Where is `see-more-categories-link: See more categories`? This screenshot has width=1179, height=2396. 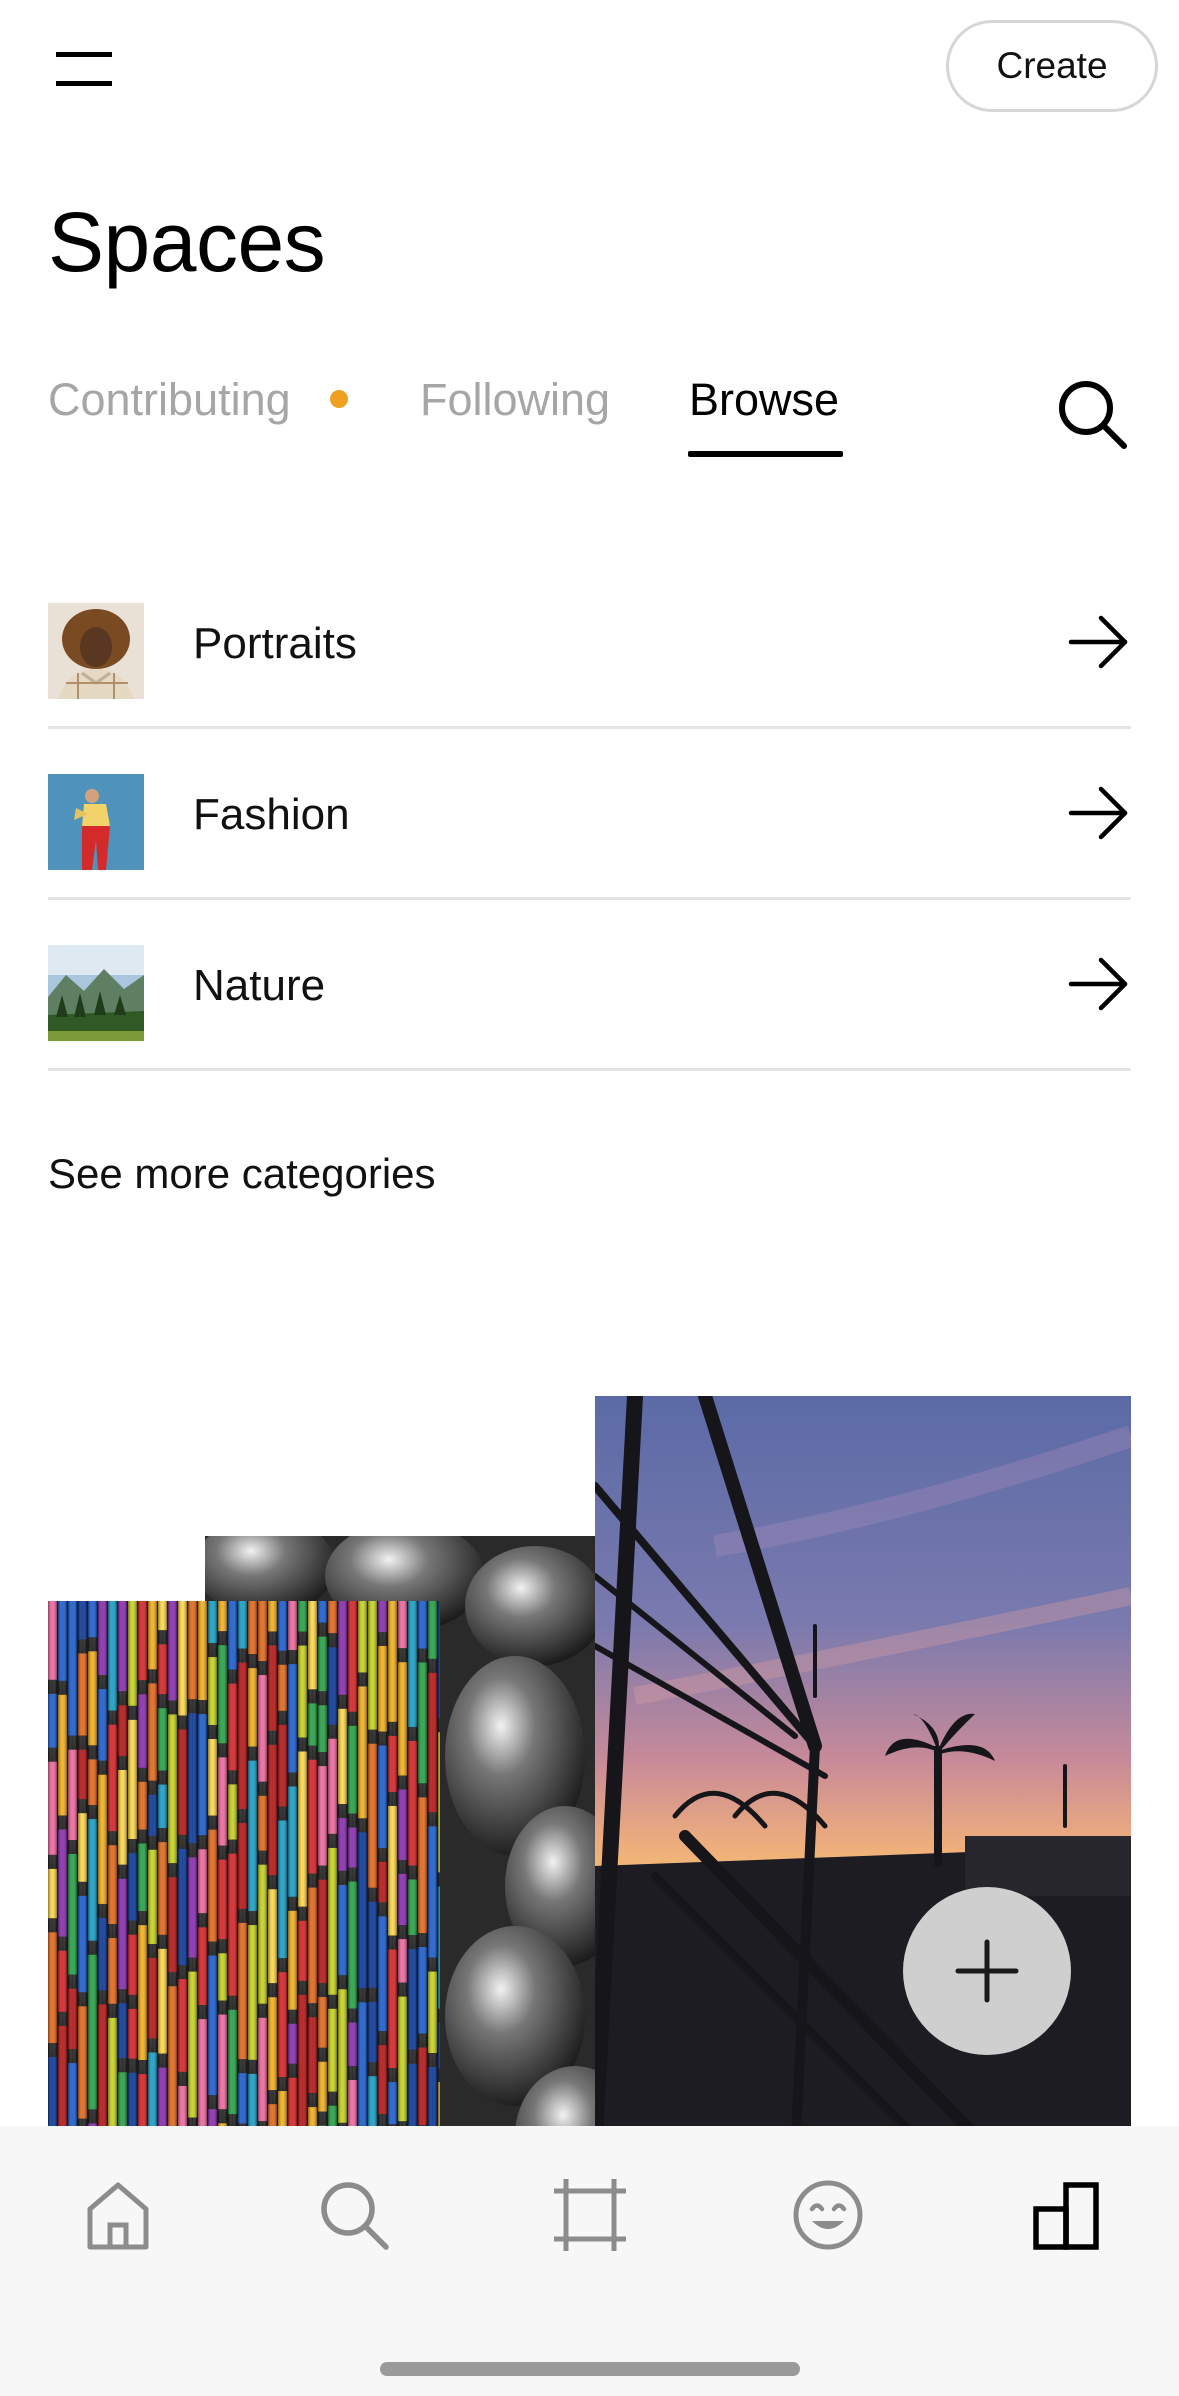 see-more-categories-link: See more categories is located at coordinates (242, 1174).